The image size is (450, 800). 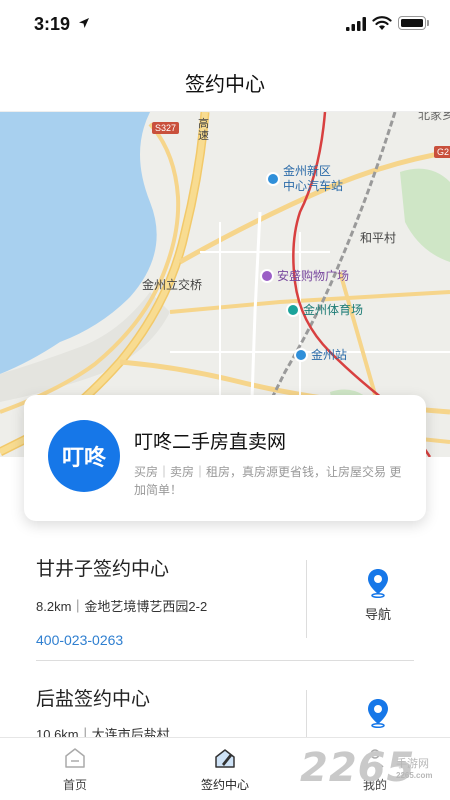 I want to click on status-bar: 3:19, so click(x=225, y=24).